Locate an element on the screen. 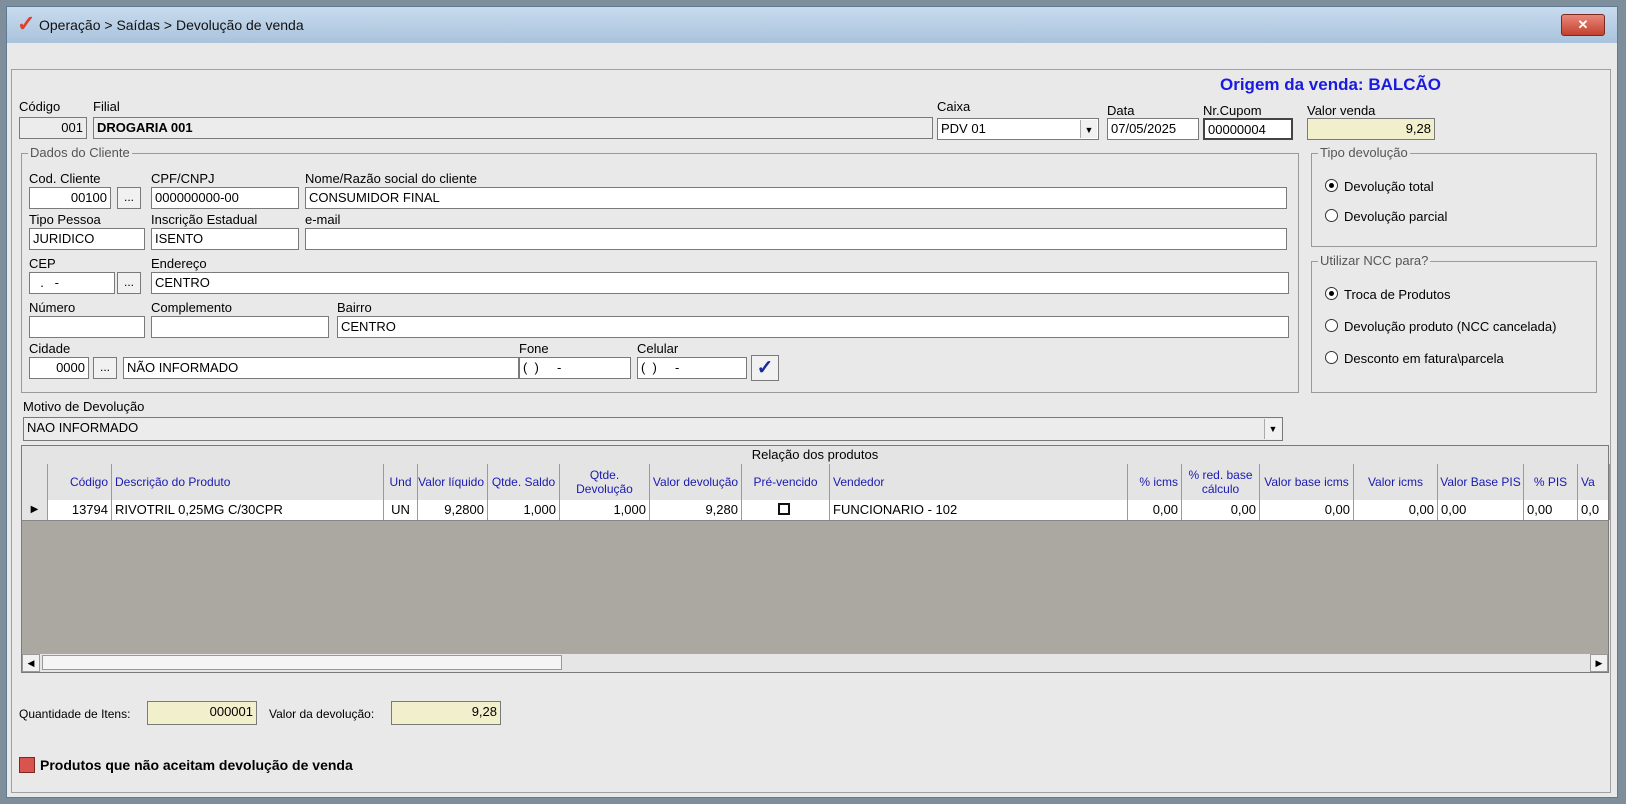 This screenshot has height=804, width=1626. endereco-field: CENTRO is located at coordinates (720, 283).